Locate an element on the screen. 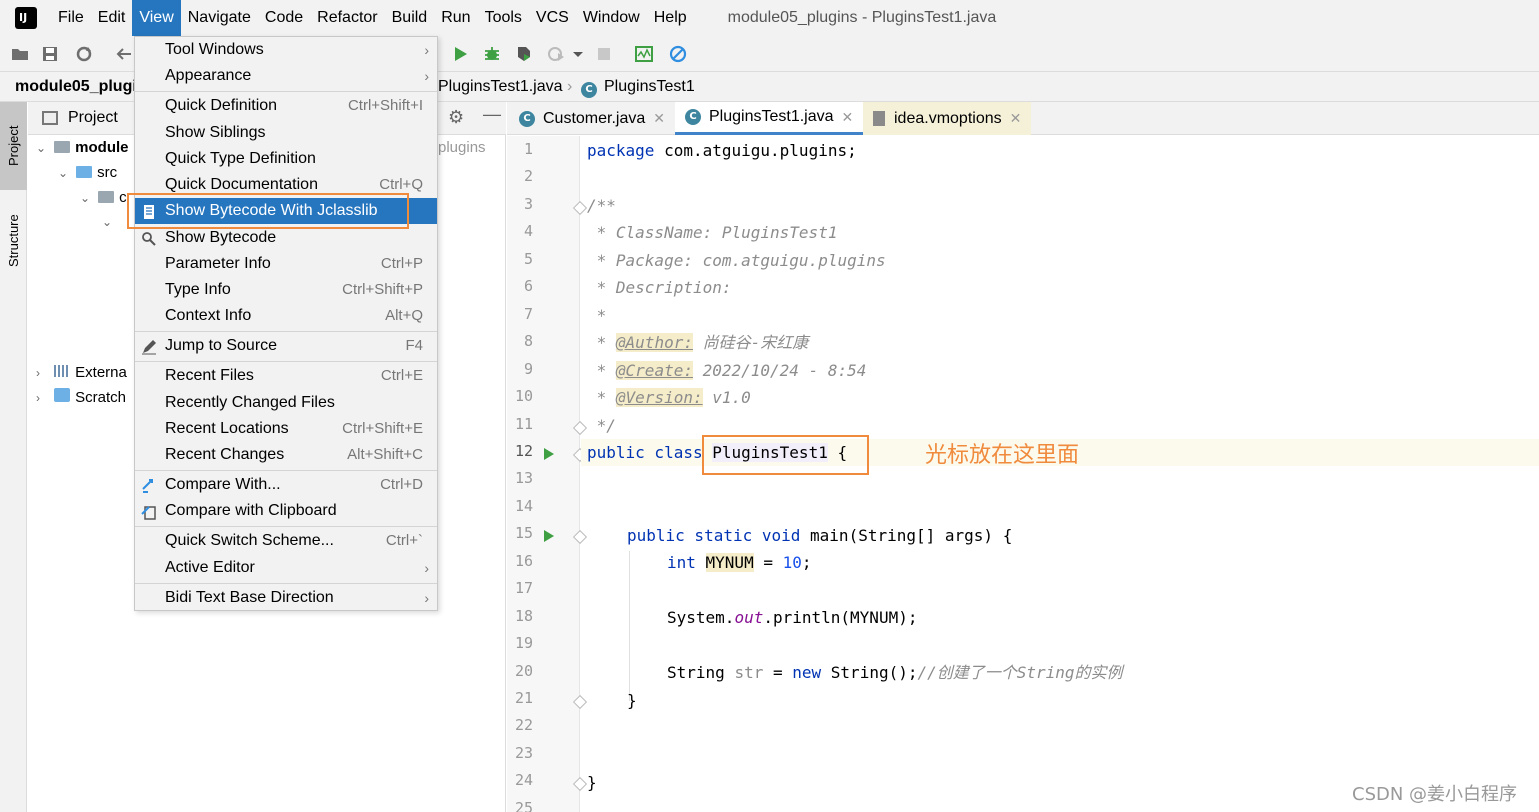 The image size is (1539, 812). breadcrumb-file: PluginsTest1.java is located at coordinates (500, 87).